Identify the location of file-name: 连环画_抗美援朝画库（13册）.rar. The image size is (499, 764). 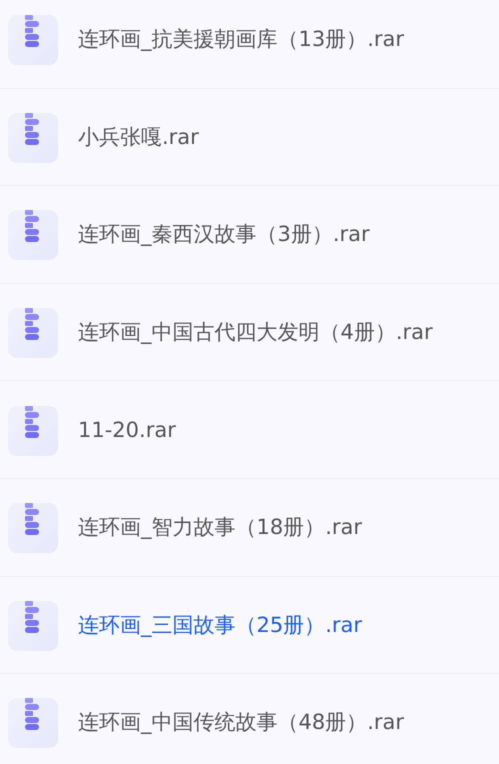
(241, 39).